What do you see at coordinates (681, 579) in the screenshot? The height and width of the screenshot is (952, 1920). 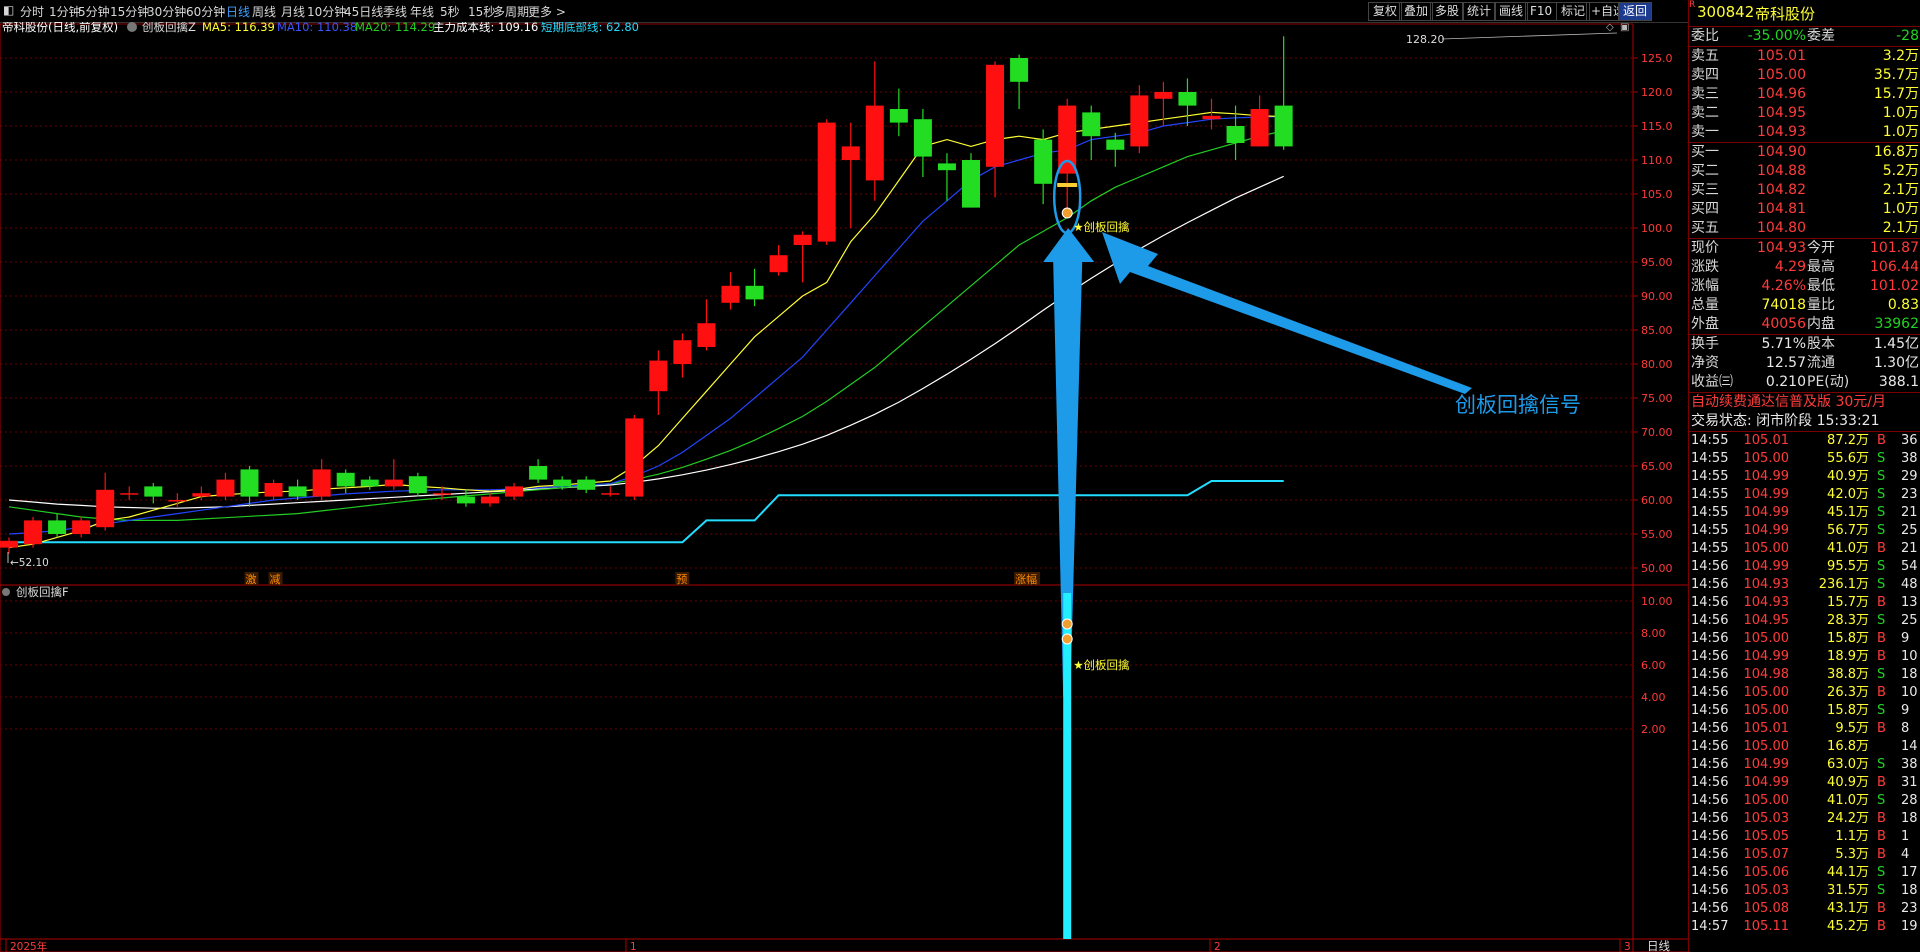 I see `event-mark: 预` at bounding box center [681, 579].